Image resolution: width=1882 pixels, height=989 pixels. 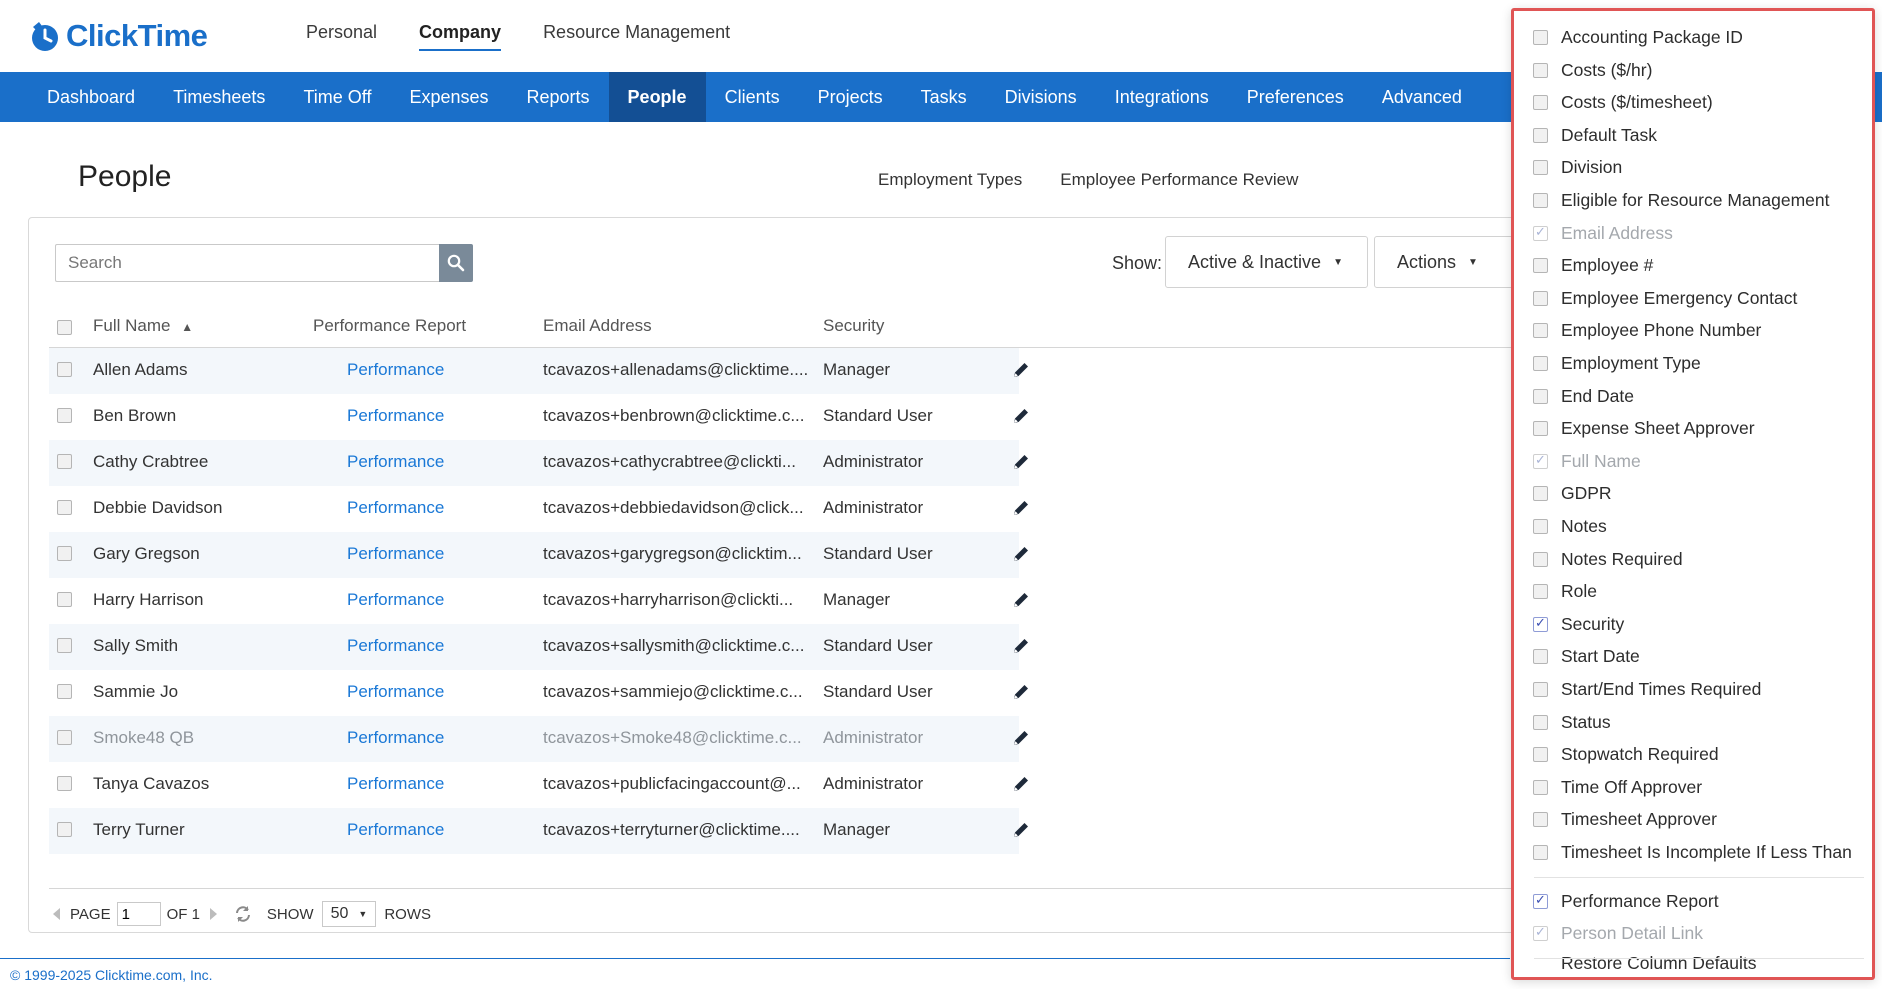 I want to click on rows-per-page-select: 50 ▼, so click(x=349, y=914).